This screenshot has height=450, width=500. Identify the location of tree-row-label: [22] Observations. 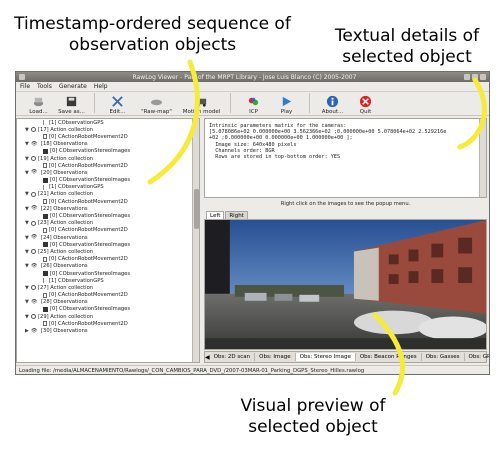
(64, 208).